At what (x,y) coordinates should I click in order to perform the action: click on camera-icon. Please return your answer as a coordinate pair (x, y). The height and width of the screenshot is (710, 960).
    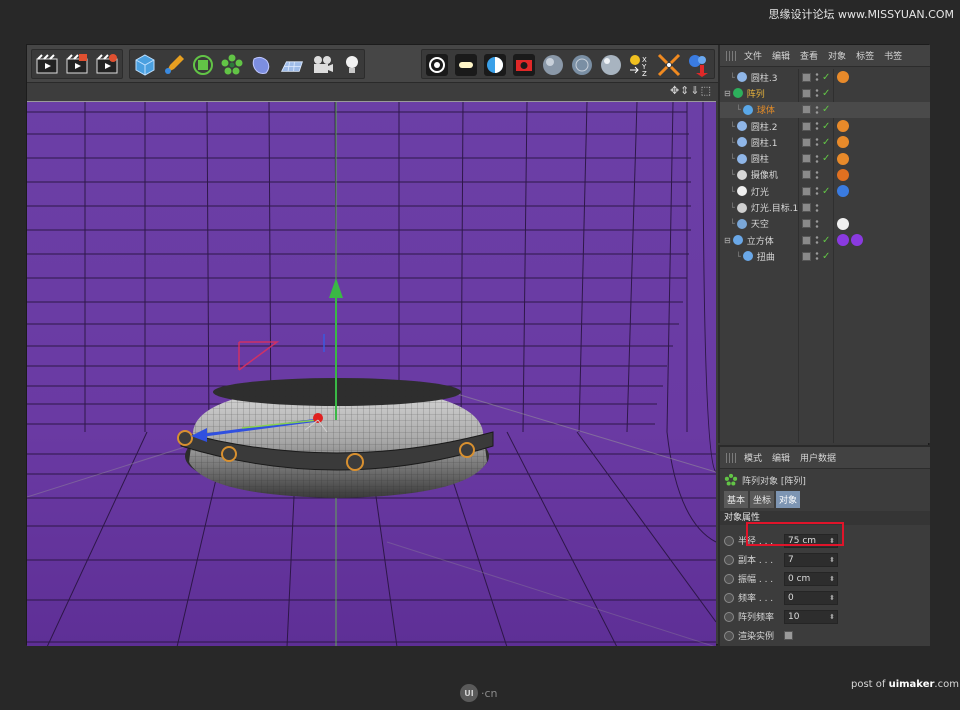
    Looking at the image, I should click on (323, 65).